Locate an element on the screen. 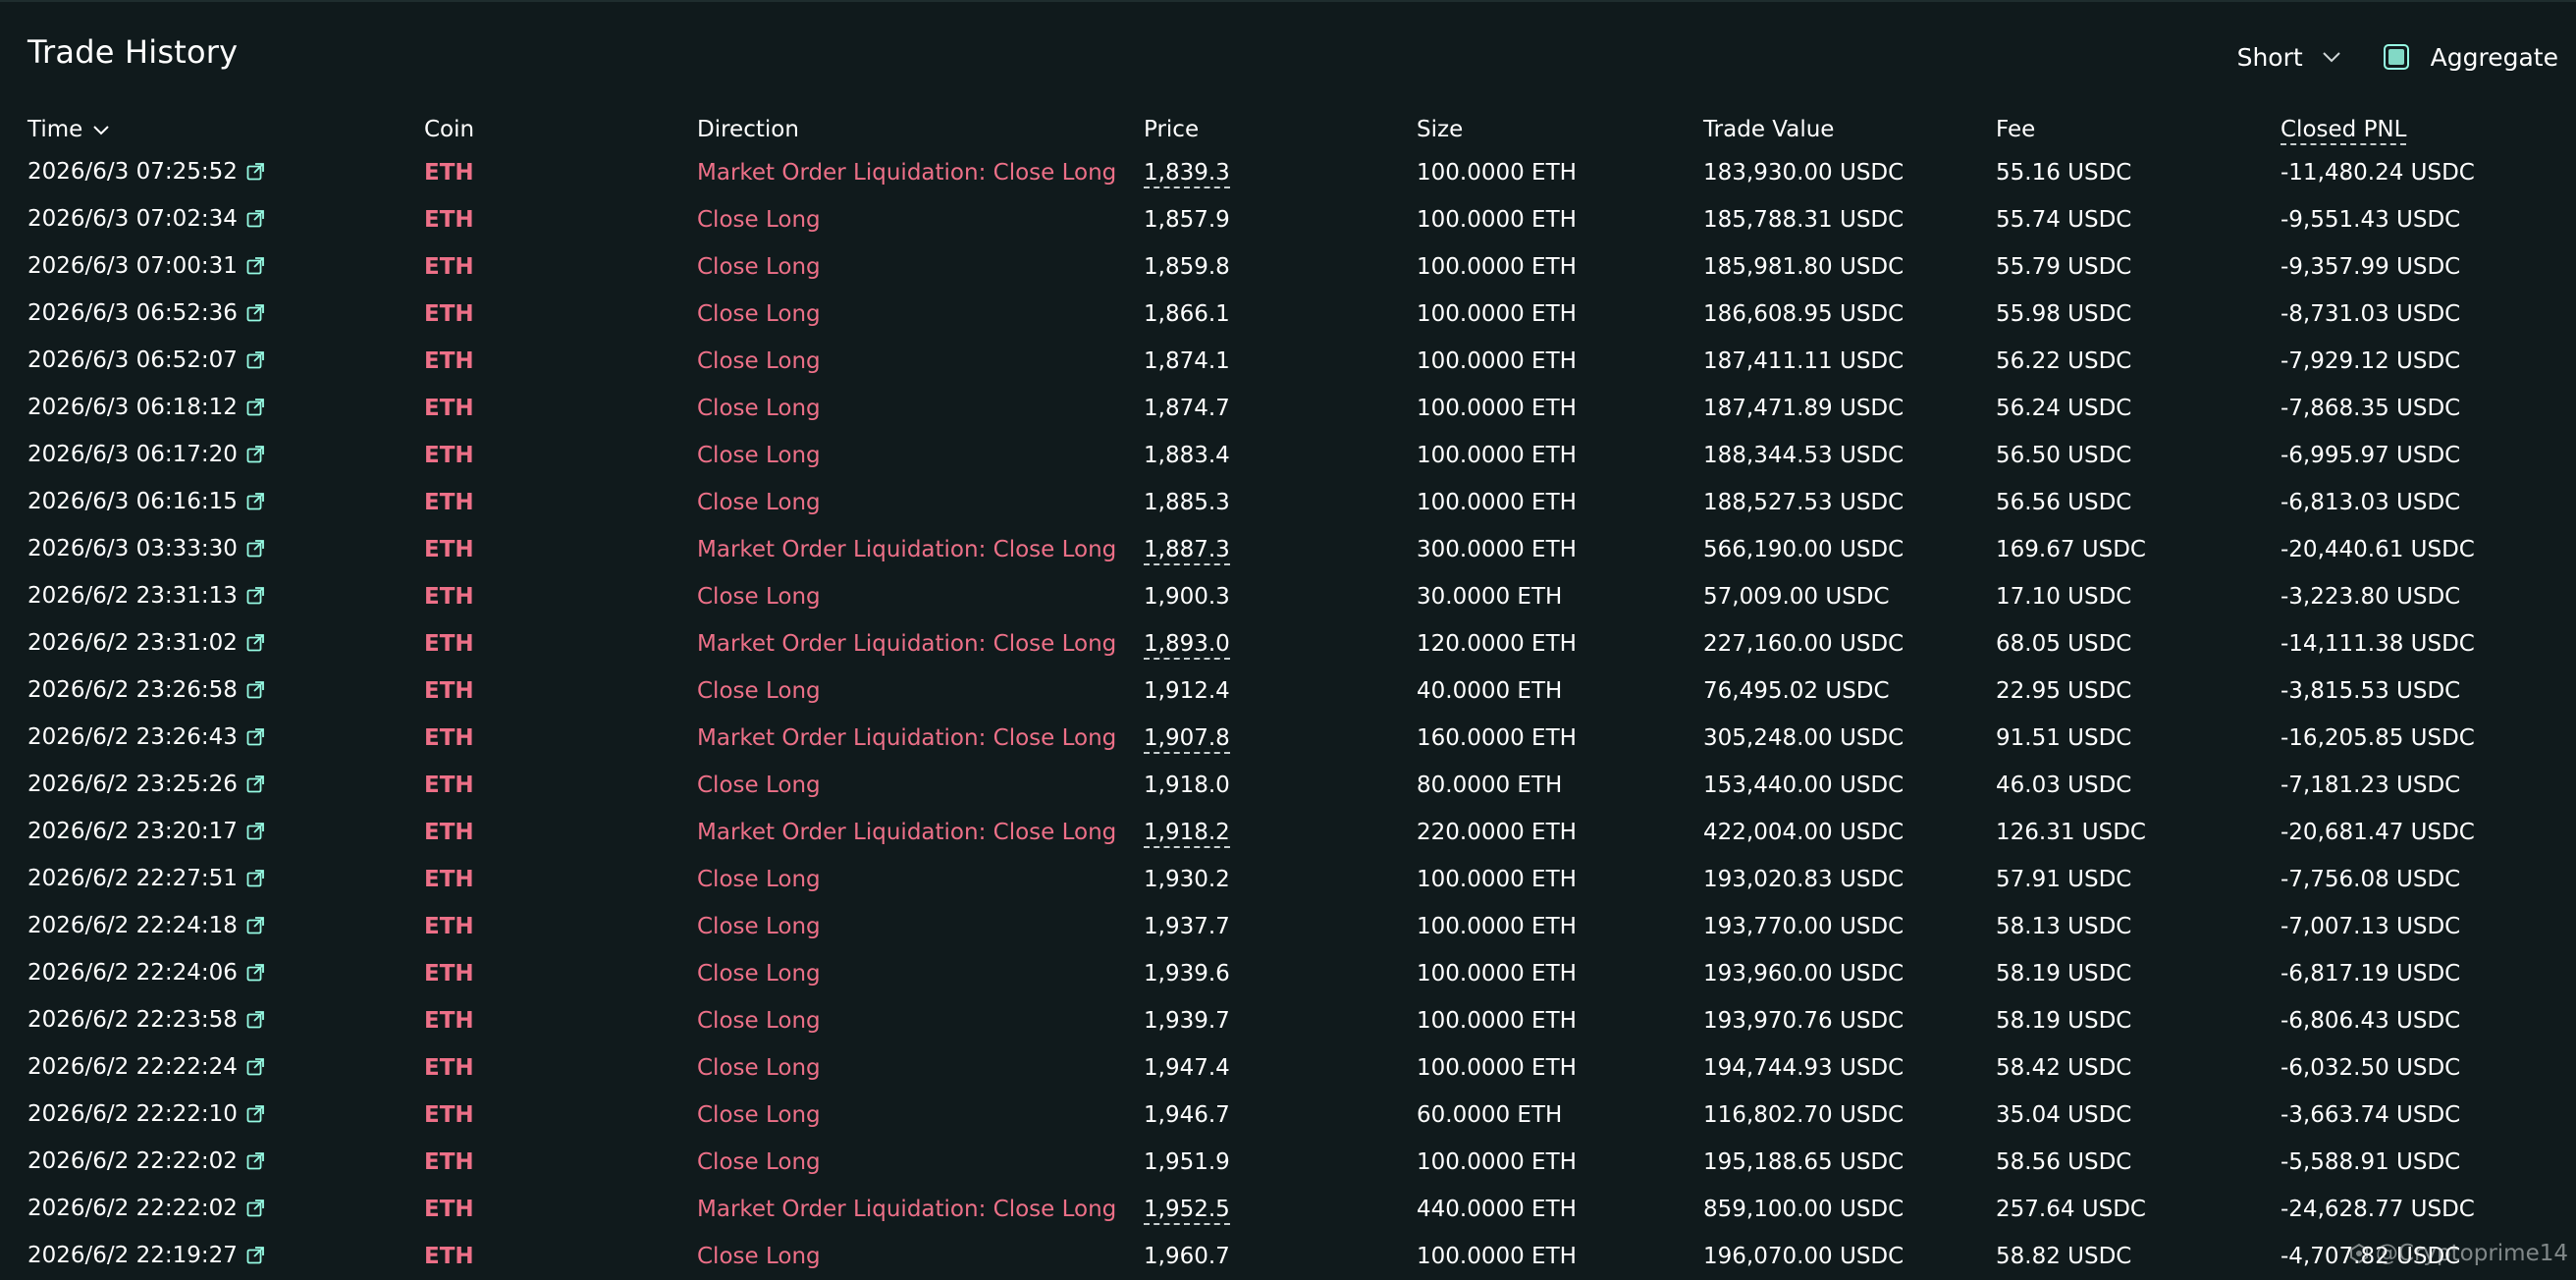 The image size is (2576, 1280). trade-price: 1,939.6 is located at coordinates (1187, 974).